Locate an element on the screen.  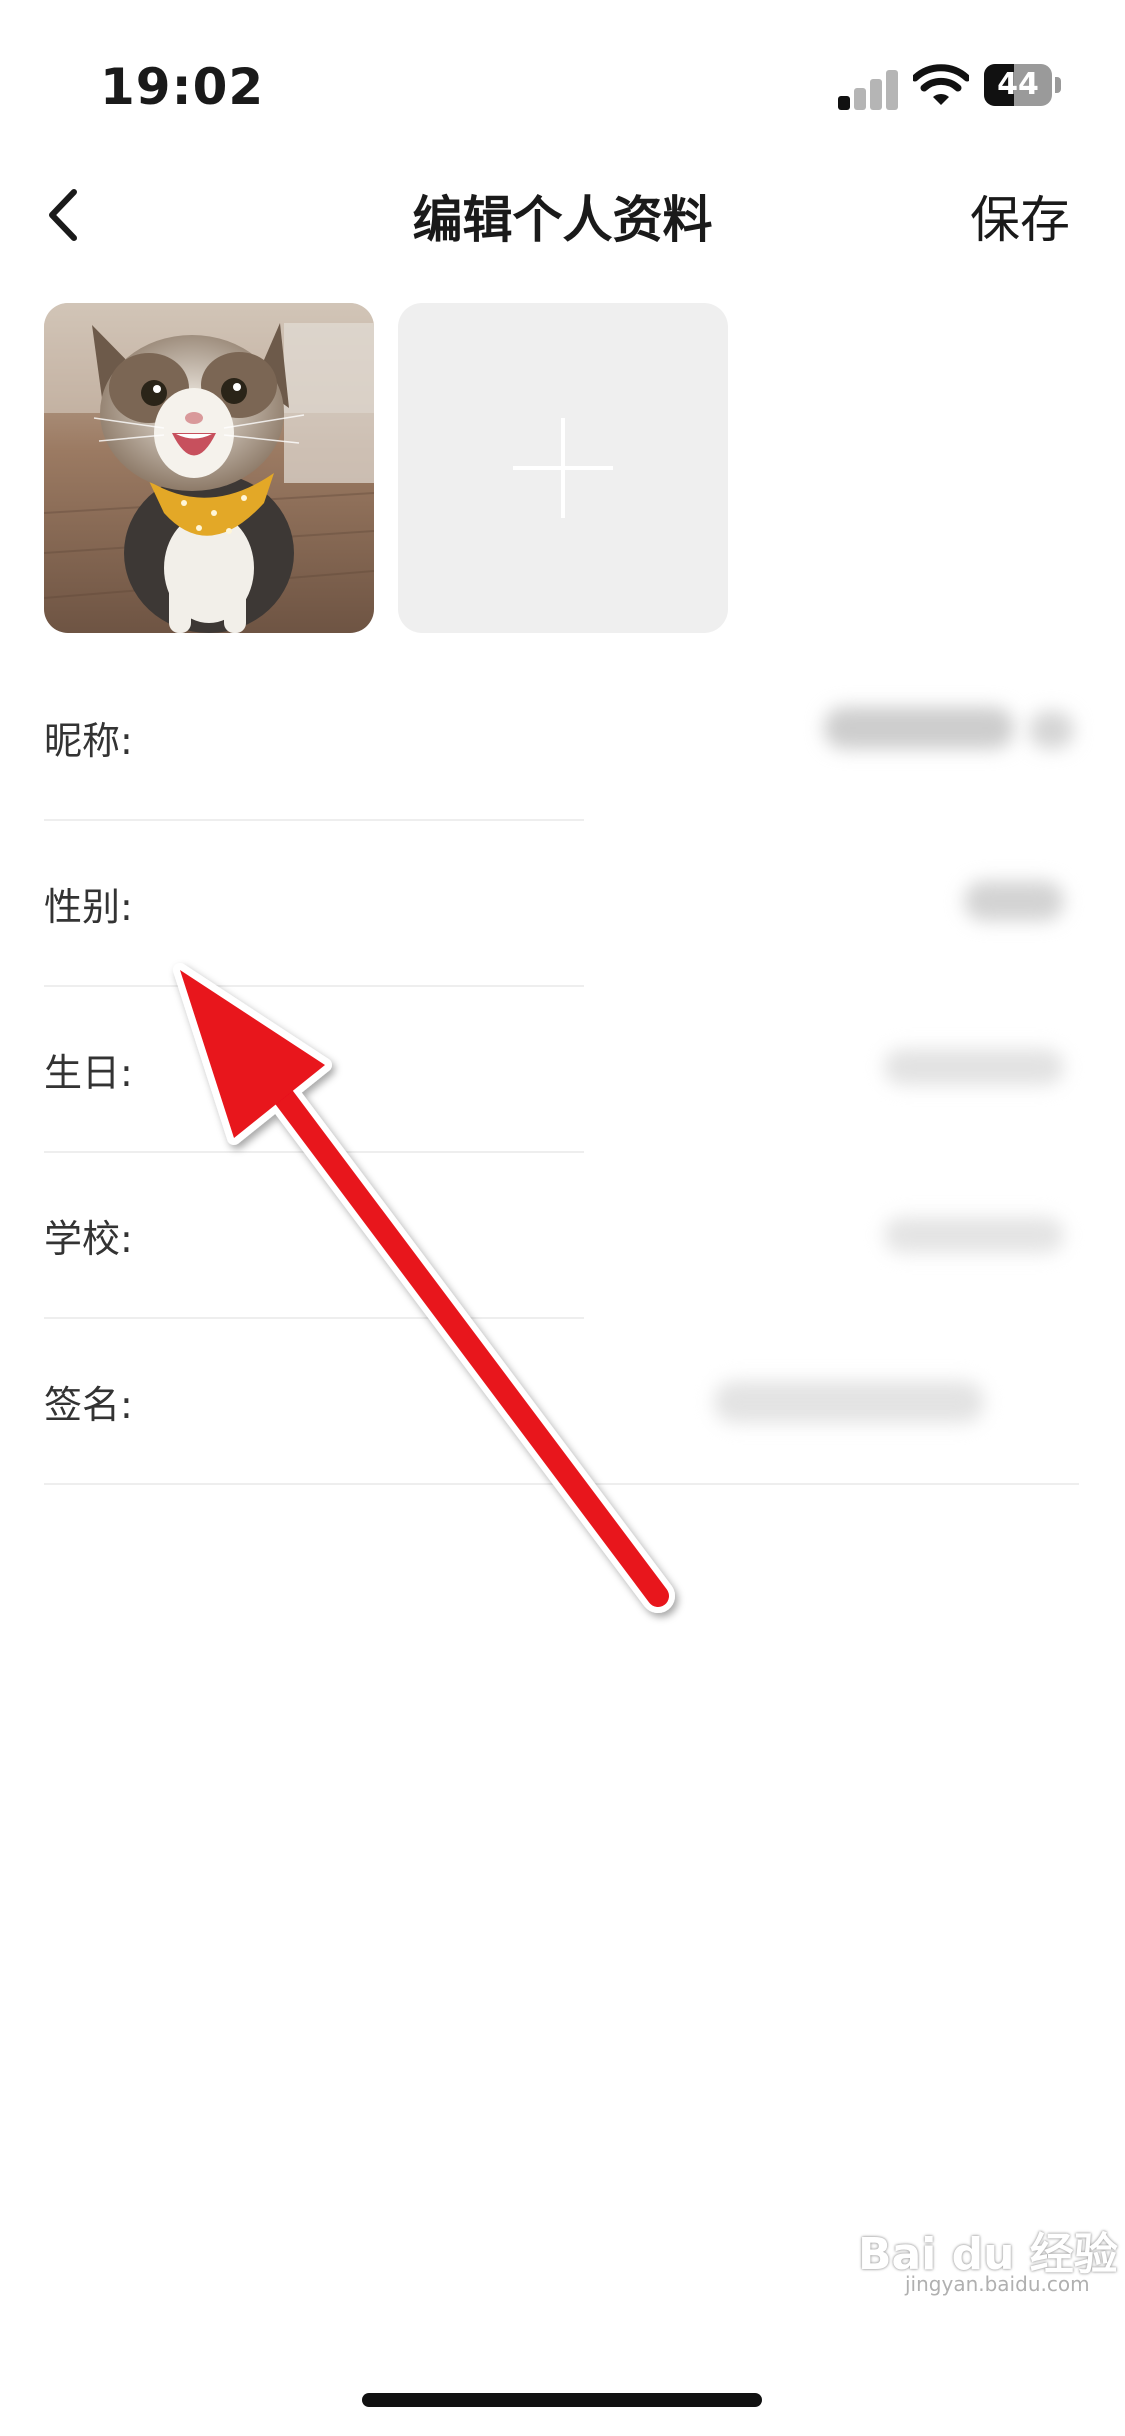
field-row-school: 学校: is located at coordinates (561, 1236).